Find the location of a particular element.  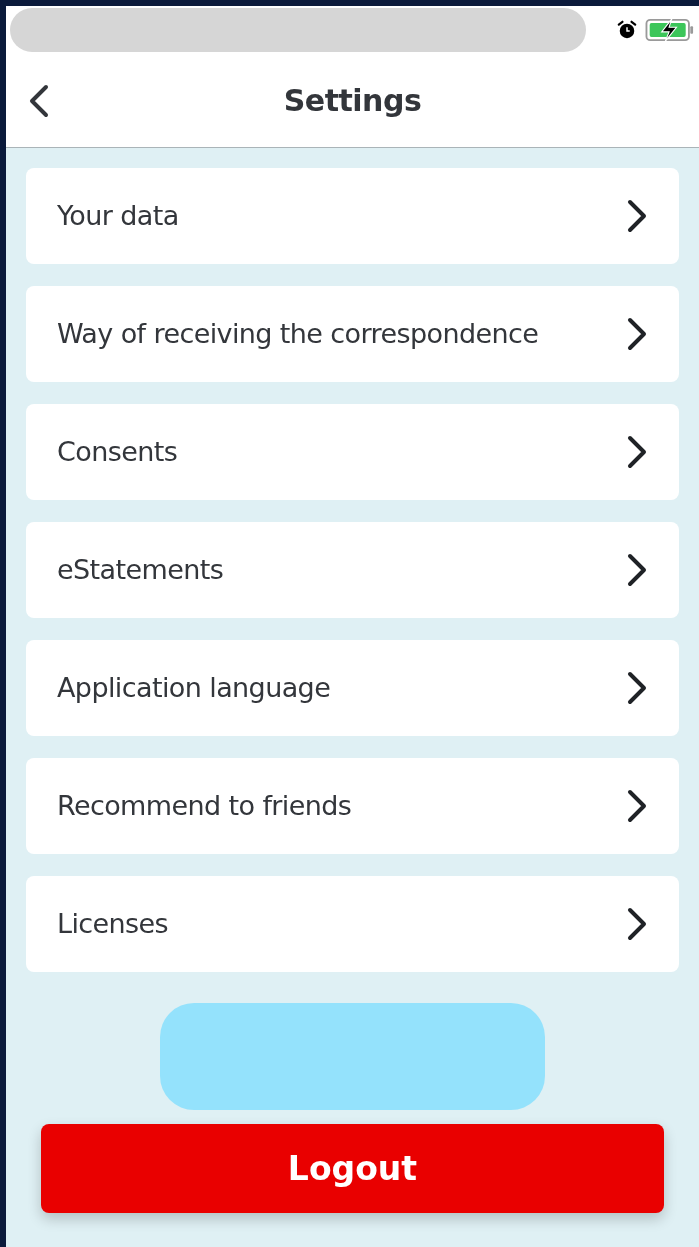

settings-item: Licenses is located at coordinates (352, 924).